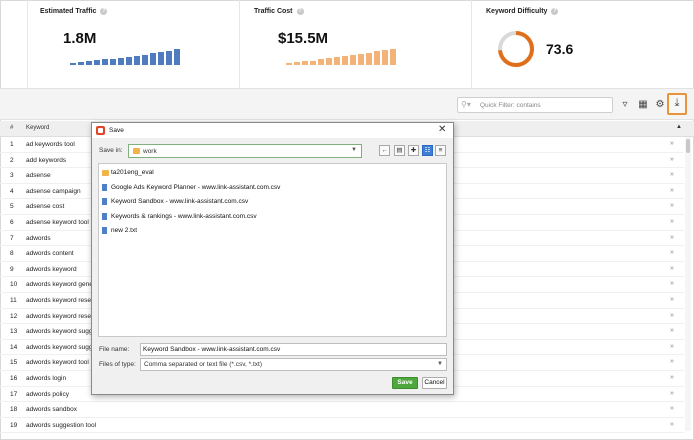 Image resolution: width=694 pixels, height=440 pixels. Describe the element at coordinates (12, 269) in the screenshot. I see `row-number: 9` at that location.